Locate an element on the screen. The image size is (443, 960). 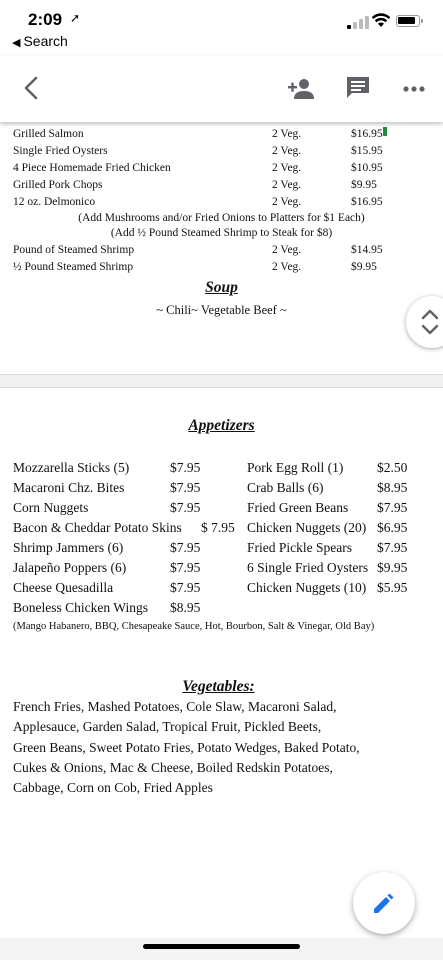
appetizer-name: Fried Green Beans is located at coordinates (298, 507).